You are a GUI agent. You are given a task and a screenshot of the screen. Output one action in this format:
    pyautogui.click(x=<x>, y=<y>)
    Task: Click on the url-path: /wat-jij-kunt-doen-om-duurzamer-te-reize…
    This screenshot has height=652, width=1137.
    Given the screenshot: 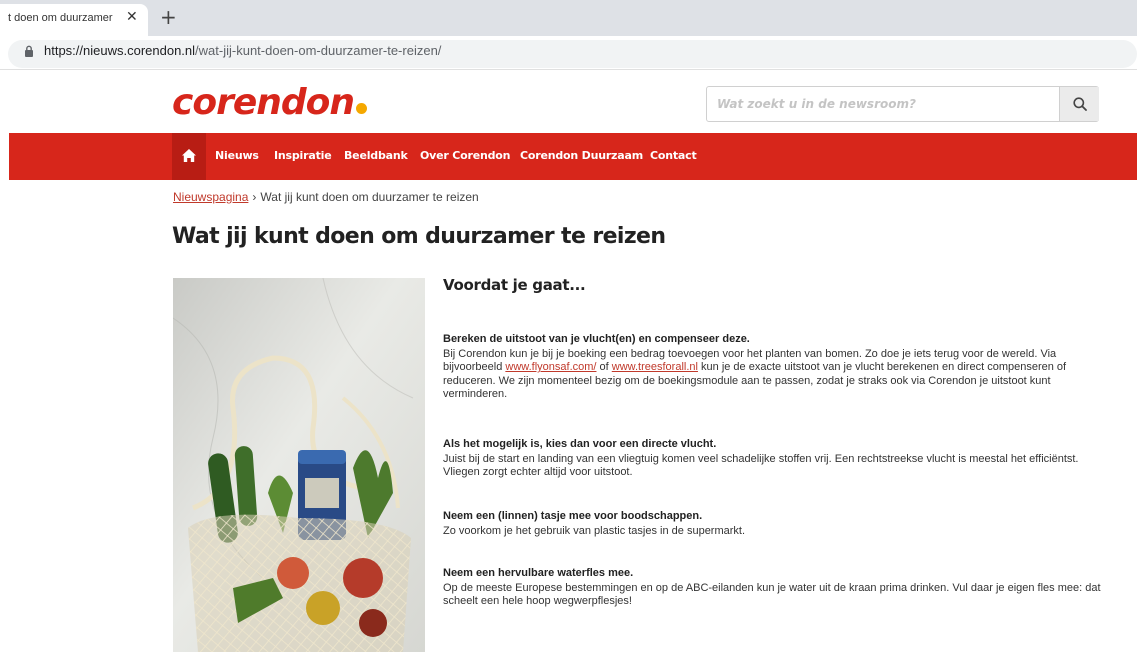 What is the action you would take?
    pyautogui.click(x=318, y=50)
    